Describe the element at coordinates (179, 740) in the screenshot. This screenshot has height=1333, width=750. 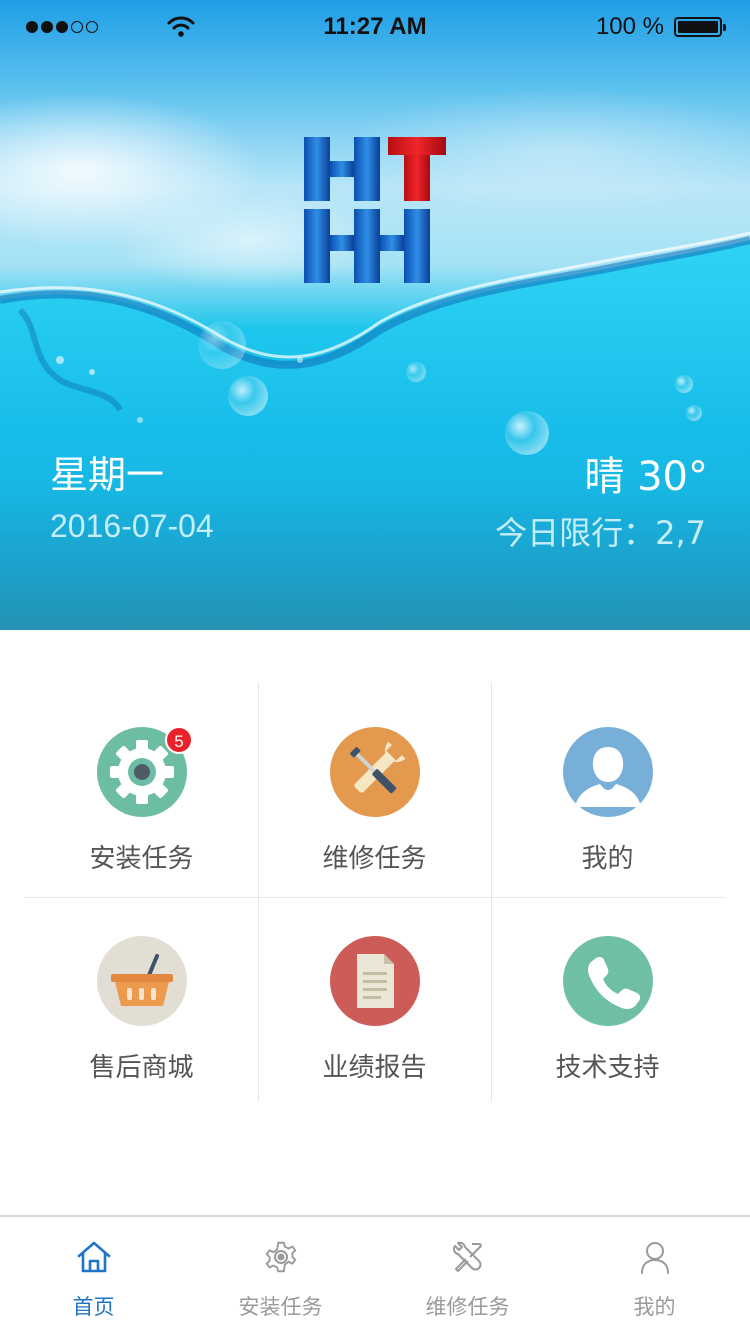
I see `notification-badge: 5` at that location.